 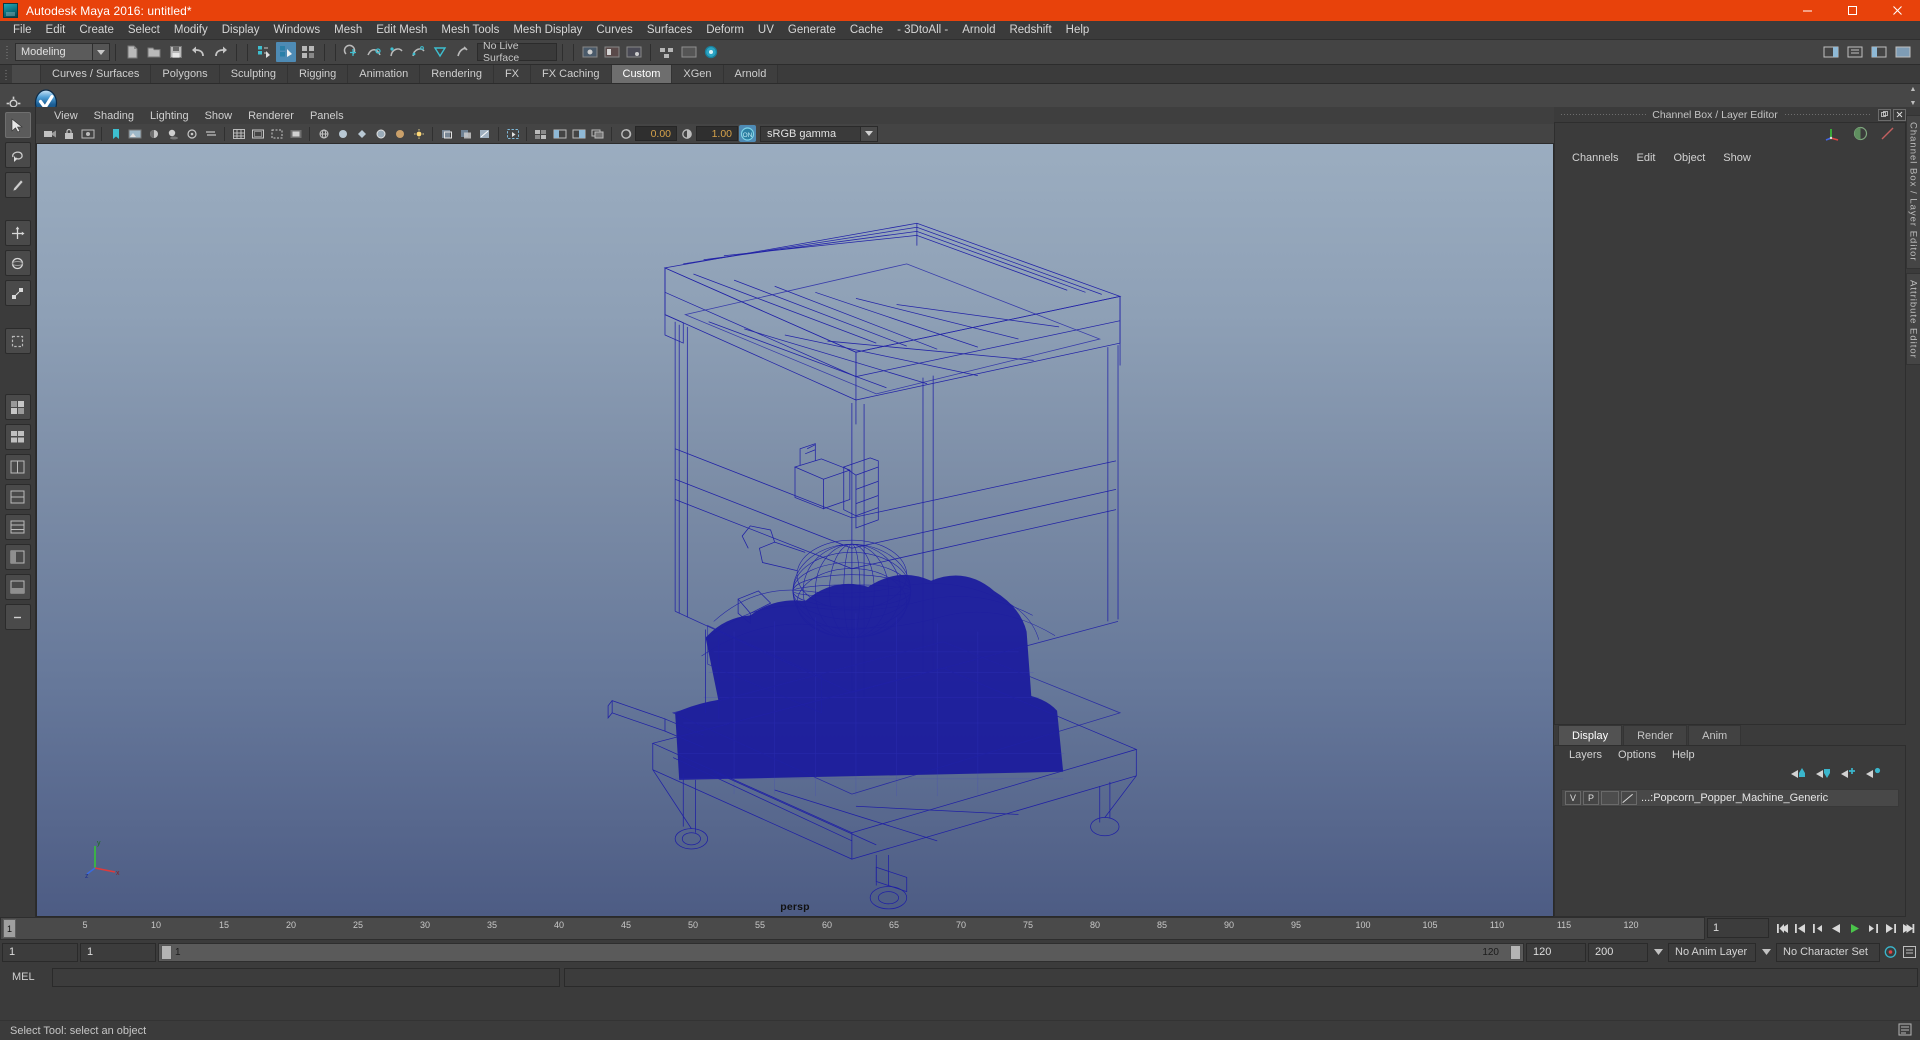 I want to click on sidebar-toggle-icon, so click(x=1831, y=52).